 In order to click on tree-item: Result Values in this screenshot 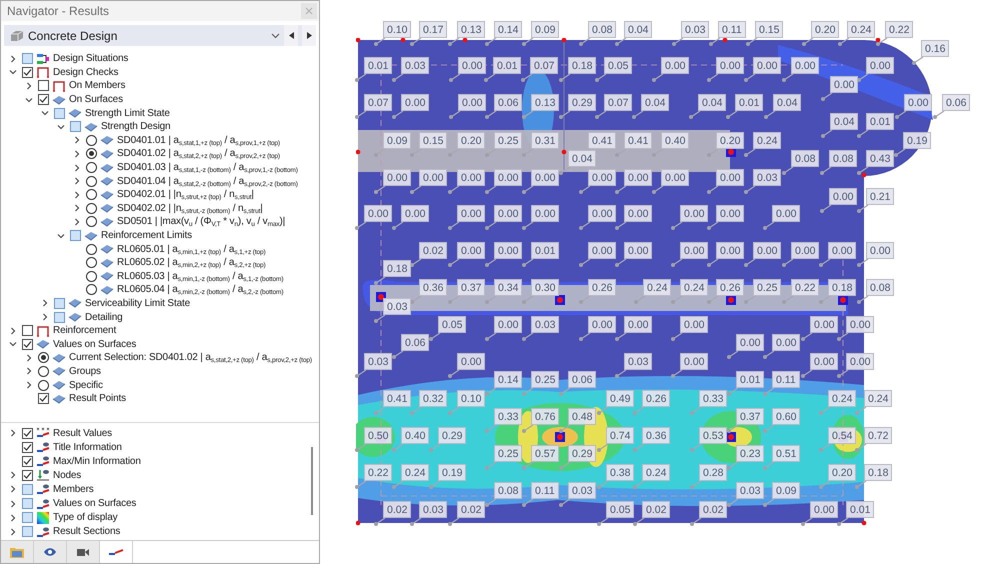, I will do `click(82, 433)`.